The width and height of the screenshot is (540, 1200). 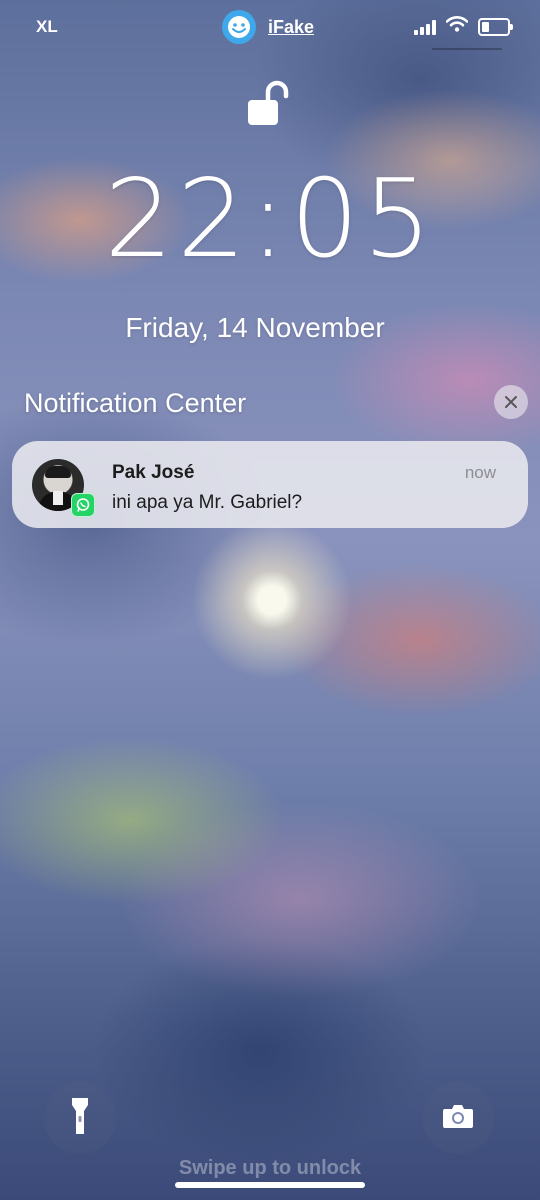 I want to click on notification-card: Pak José now ini apa ya Mr. Gabriel?, so click(x=270, y=484).